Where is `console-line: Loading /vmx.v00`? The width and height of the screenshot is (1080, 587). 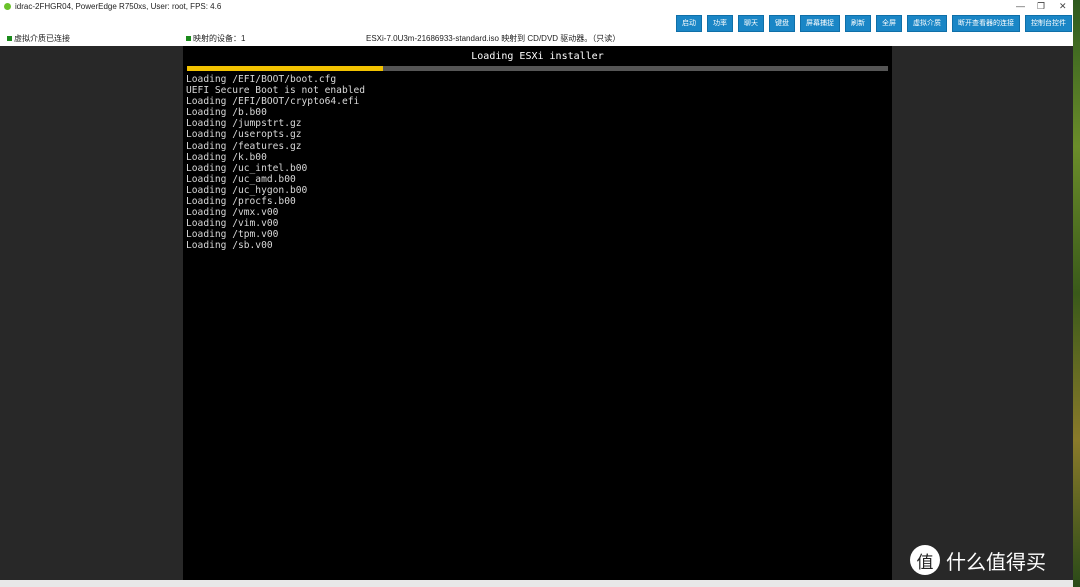
console-line: Loading /vmx.v00 is located at coordinates (232, 213).